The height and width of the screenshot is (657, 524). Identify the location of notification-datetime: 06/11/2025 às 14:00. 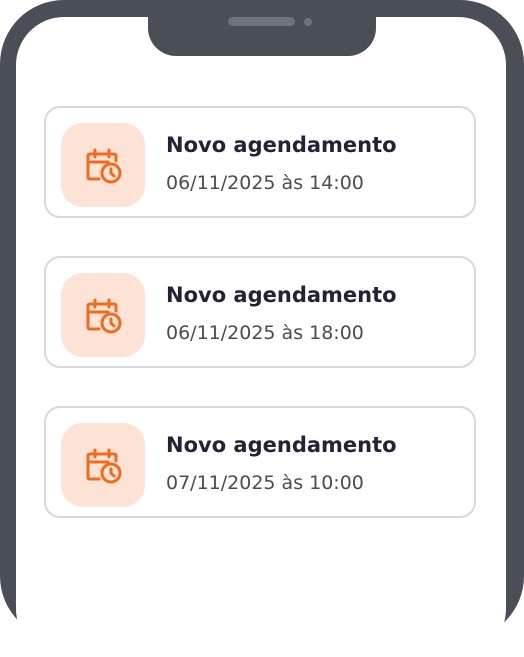
(265, 183).